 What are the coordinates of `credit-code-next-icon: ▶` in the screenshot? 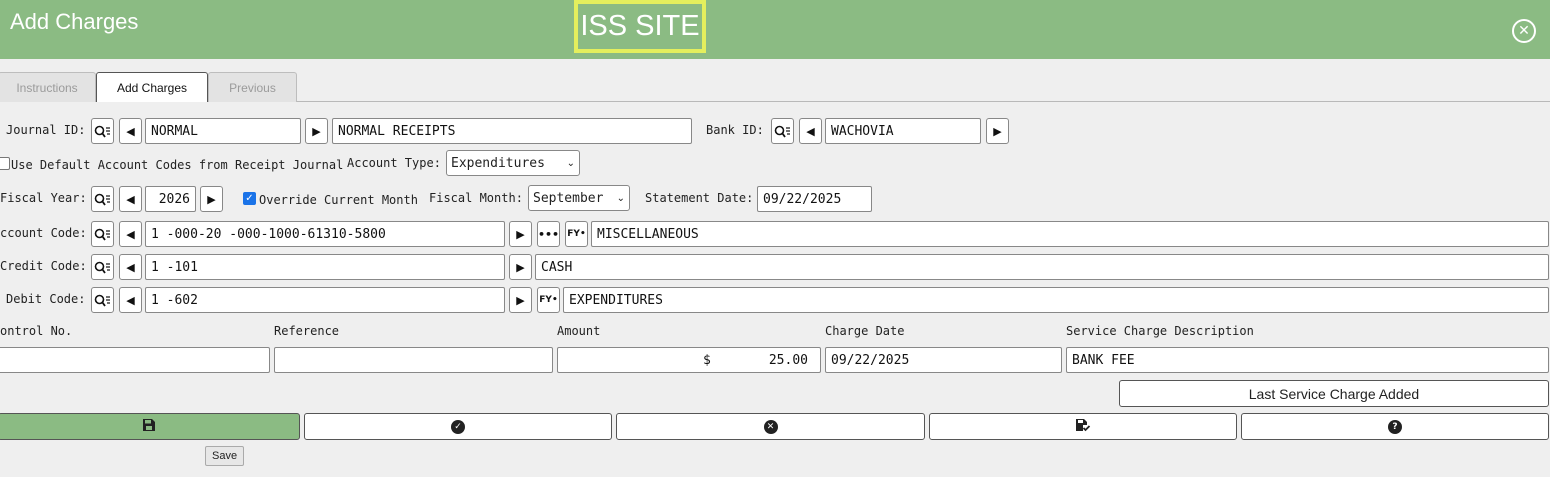 It's located at (520, 267).